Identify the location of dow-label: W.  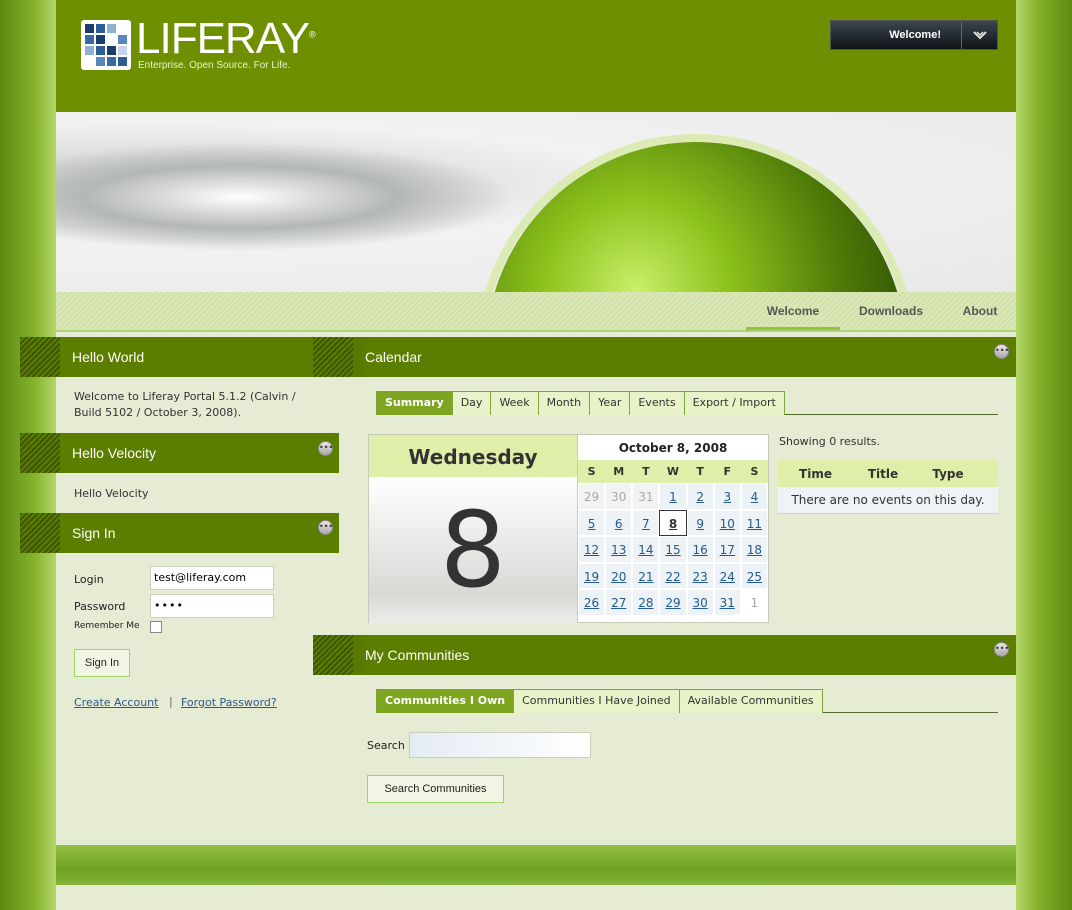
(673, 471).